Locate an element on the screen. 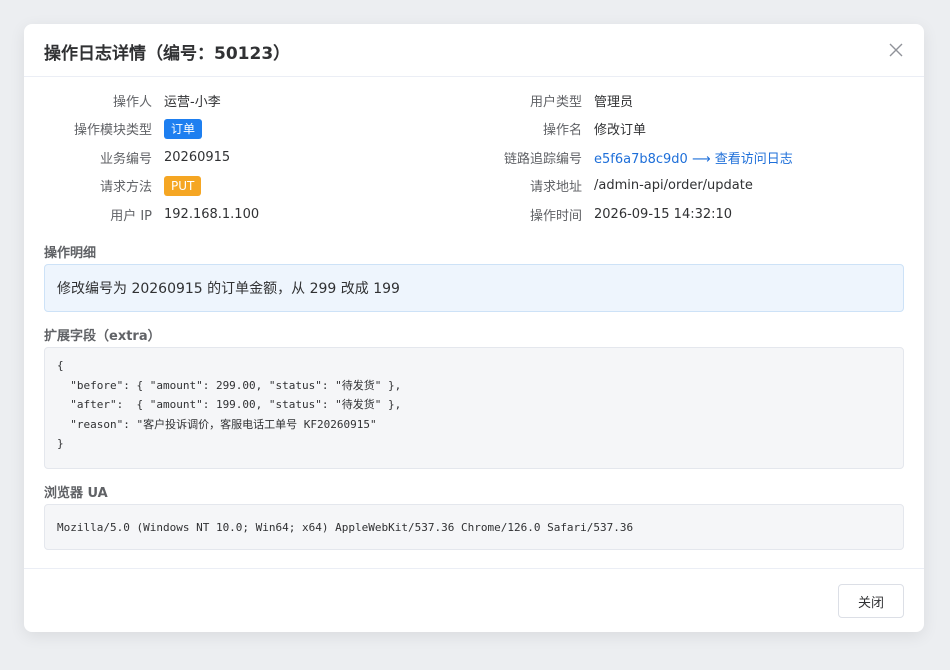 This screenshot has height=670, width=950. operation-name-value: 修改订单 is located at coordinates (620, 131).